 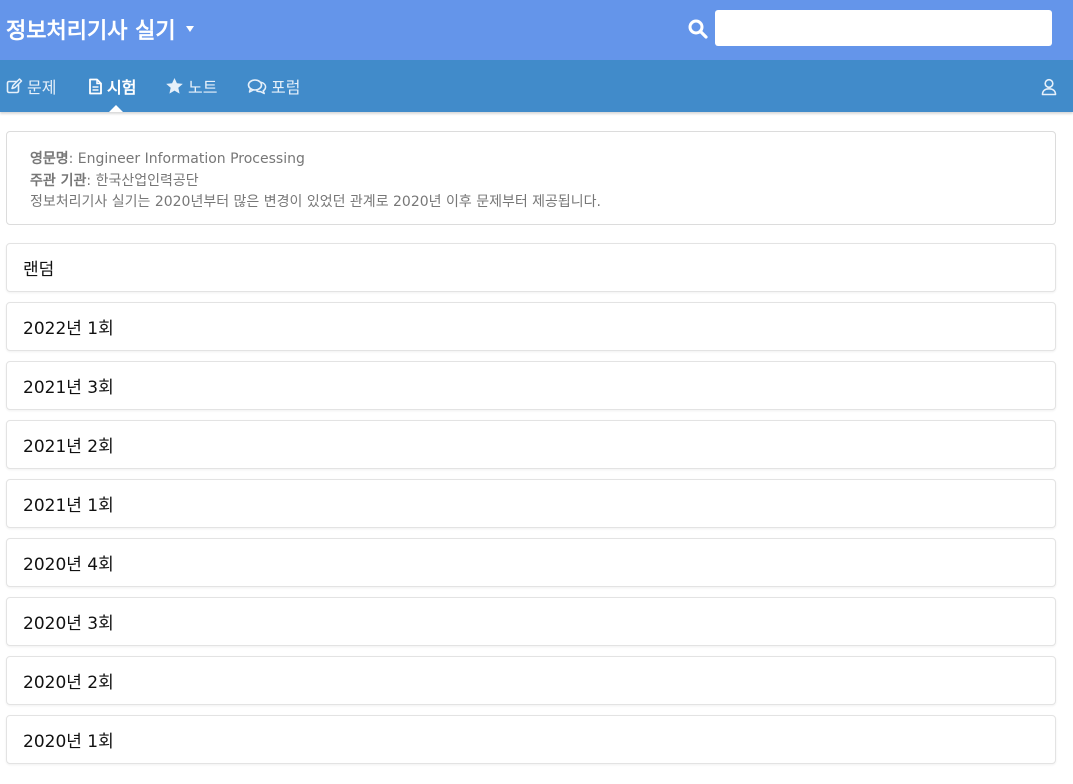 What do you see at coordinates (531, 503) in the screenshot?
I see `exam-item: 2021년 1회` at bounding box center [531, 503].